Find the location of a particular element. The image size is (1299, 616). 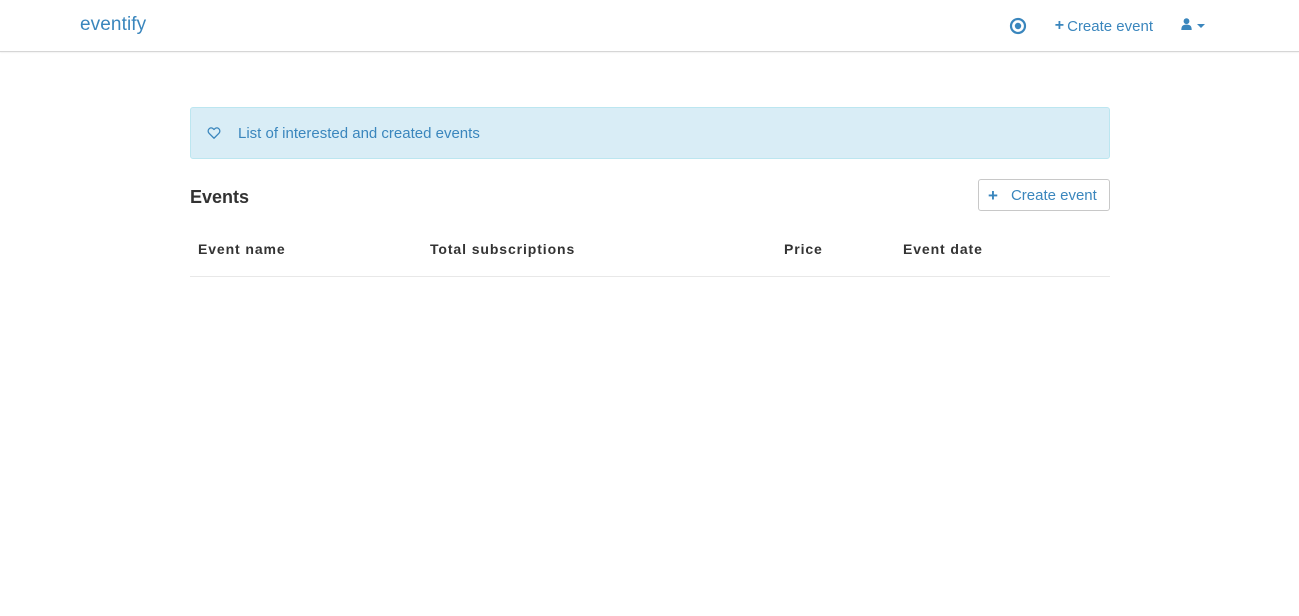

heart-icon is located at coordinates (214, 133).